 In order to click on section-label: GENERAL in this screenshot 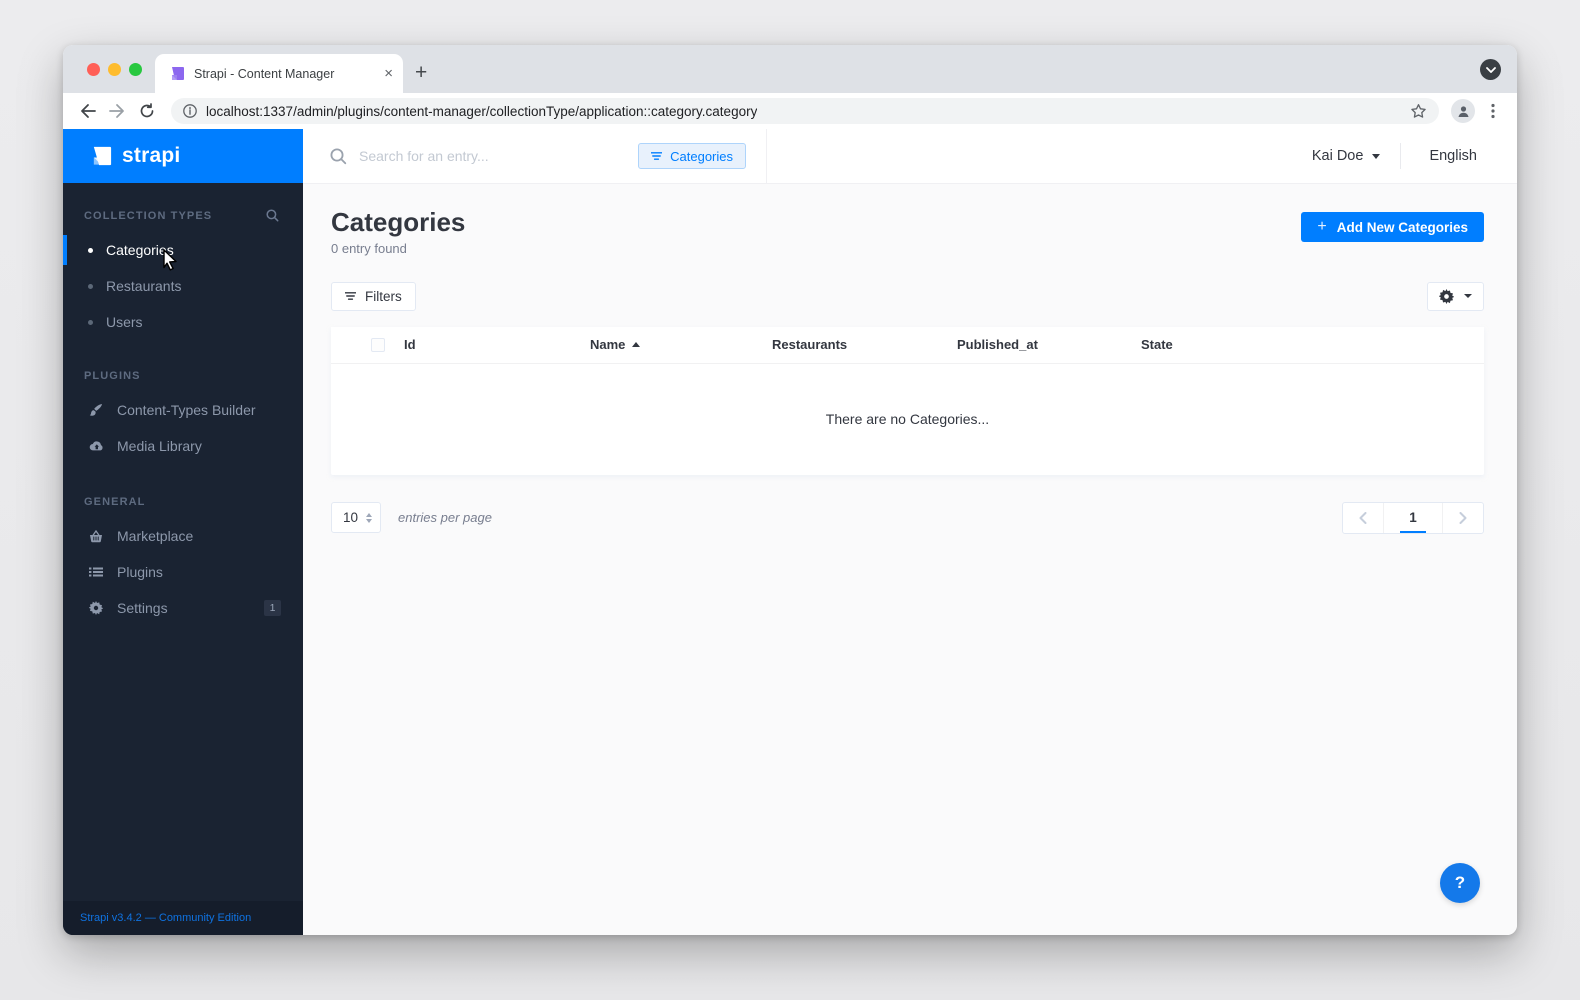, I will do `click(115, 502)`.